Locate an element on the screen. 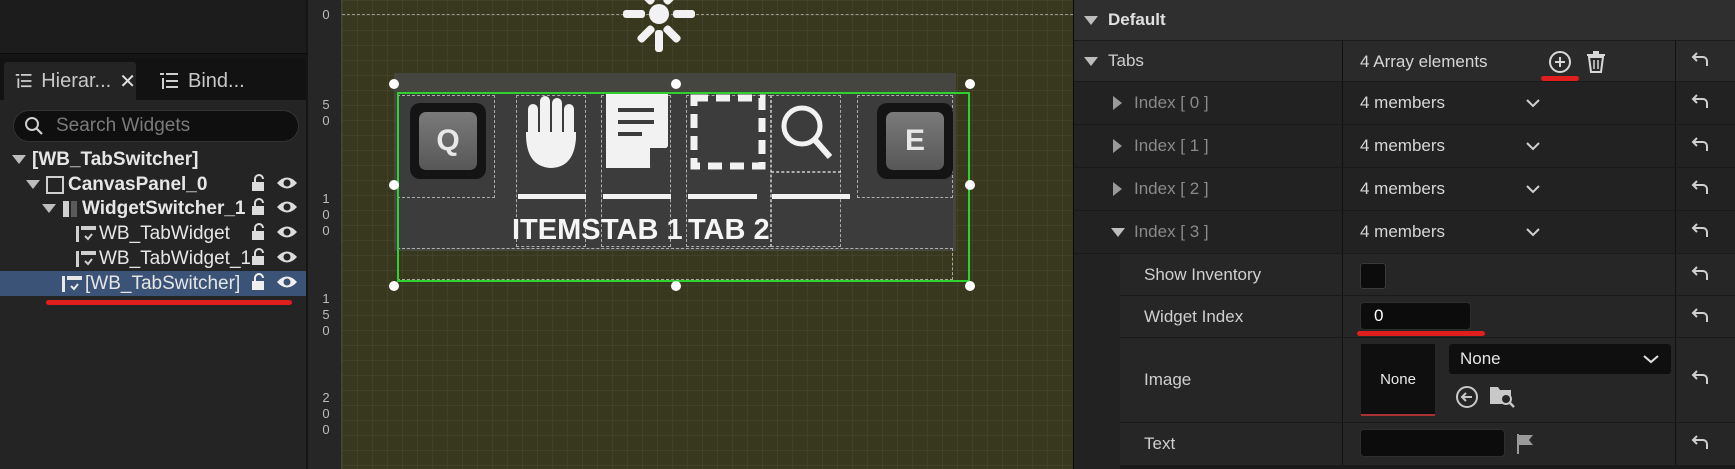 Image resolution: width=1735 pixels, height=469 pixels. tree-item-widgetswitcher: WidgetSwitcher_1 is located at coordinates (153, 208).